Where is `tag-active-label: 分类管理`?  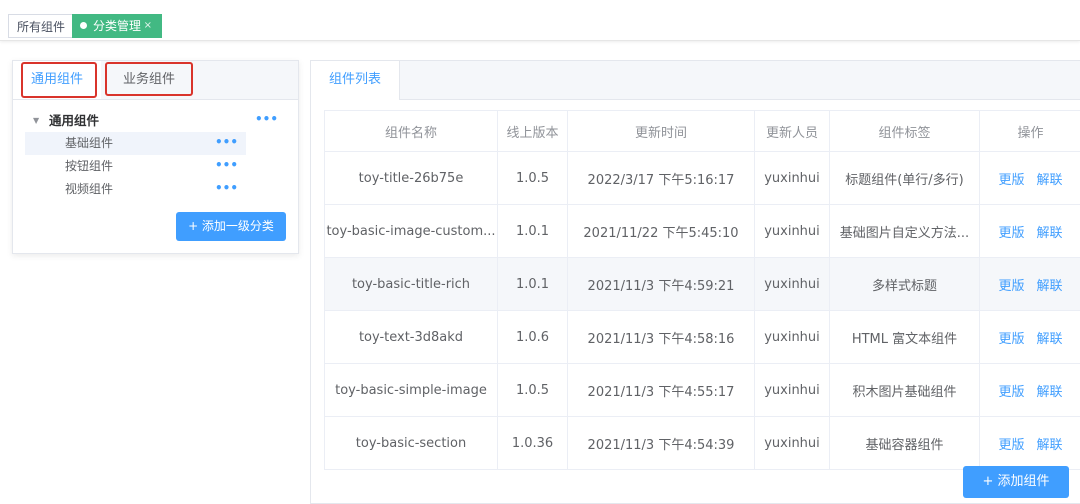 tag-active-label: 分类管理 is located at coordinates (117, 26).